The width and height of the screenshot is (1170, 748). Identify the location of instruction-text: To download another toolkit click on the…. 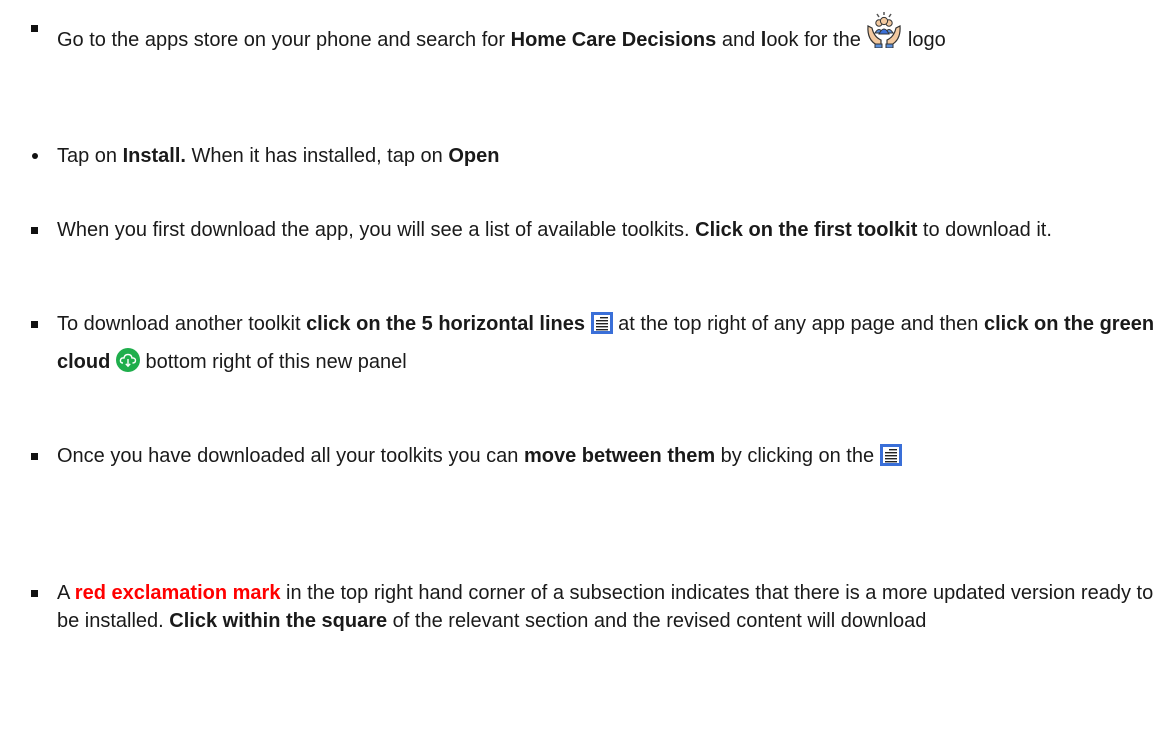
(609, 345).